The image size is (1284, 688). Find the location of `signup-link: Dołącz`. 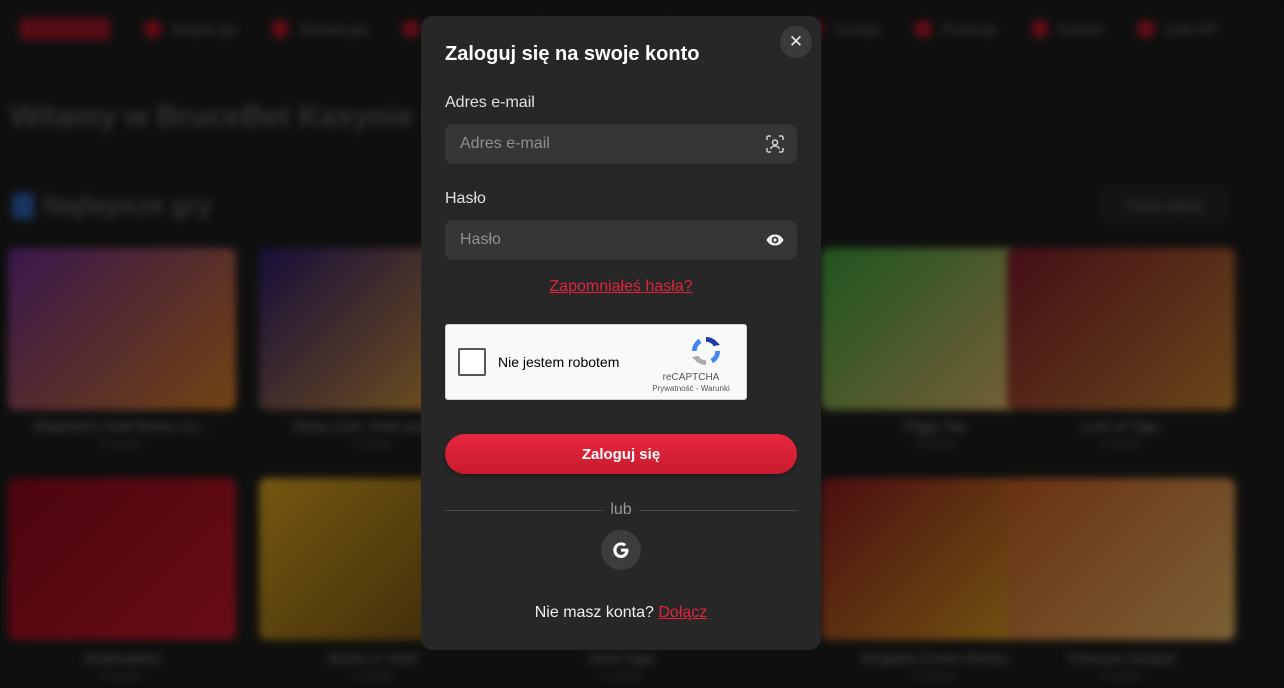

signup-link: Dołącz is located at coordinates (682, 612).